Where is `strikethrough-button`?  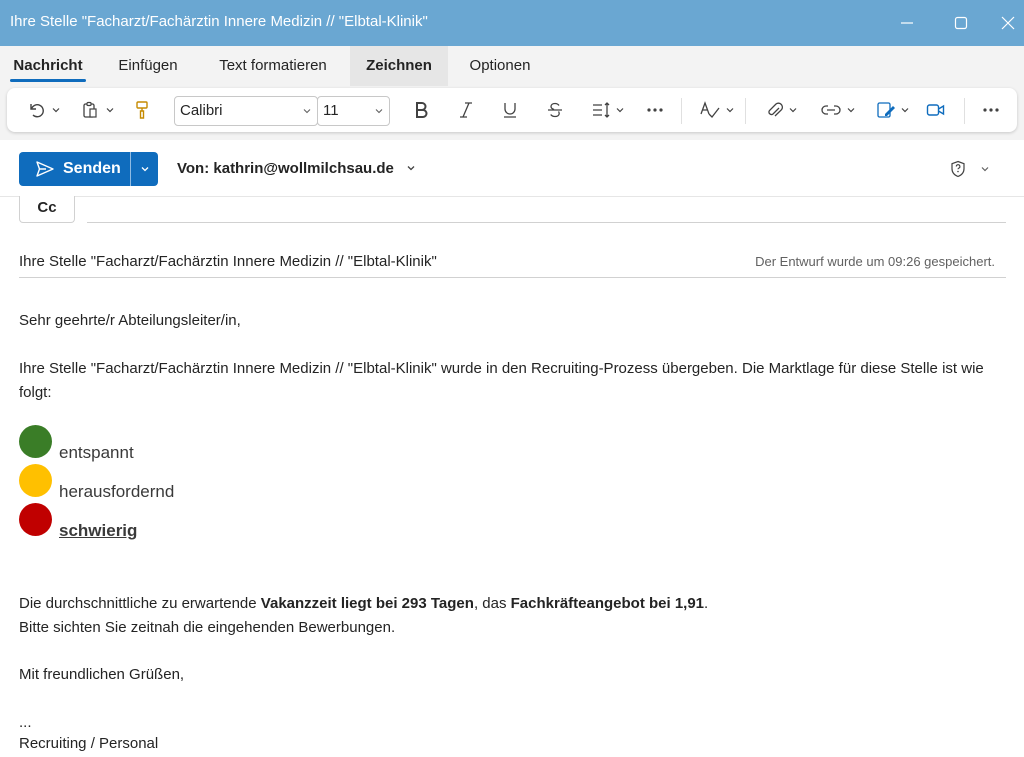
strikethrough-button is located at coordinates (555, 110).